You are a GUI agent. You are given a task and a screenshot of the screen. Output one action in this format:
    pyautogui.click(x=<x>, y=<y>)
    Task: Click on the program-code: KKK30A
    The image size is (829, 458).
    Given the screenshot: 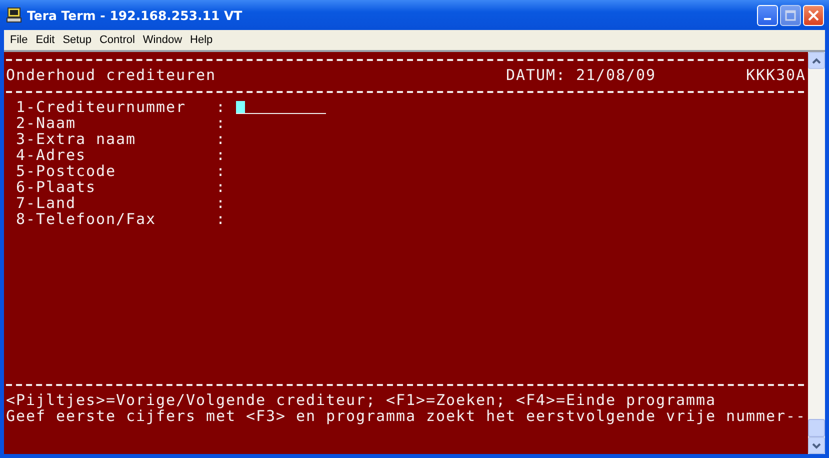 What is the action you would take?
    pyautogui.click(x=776, y=75)
    